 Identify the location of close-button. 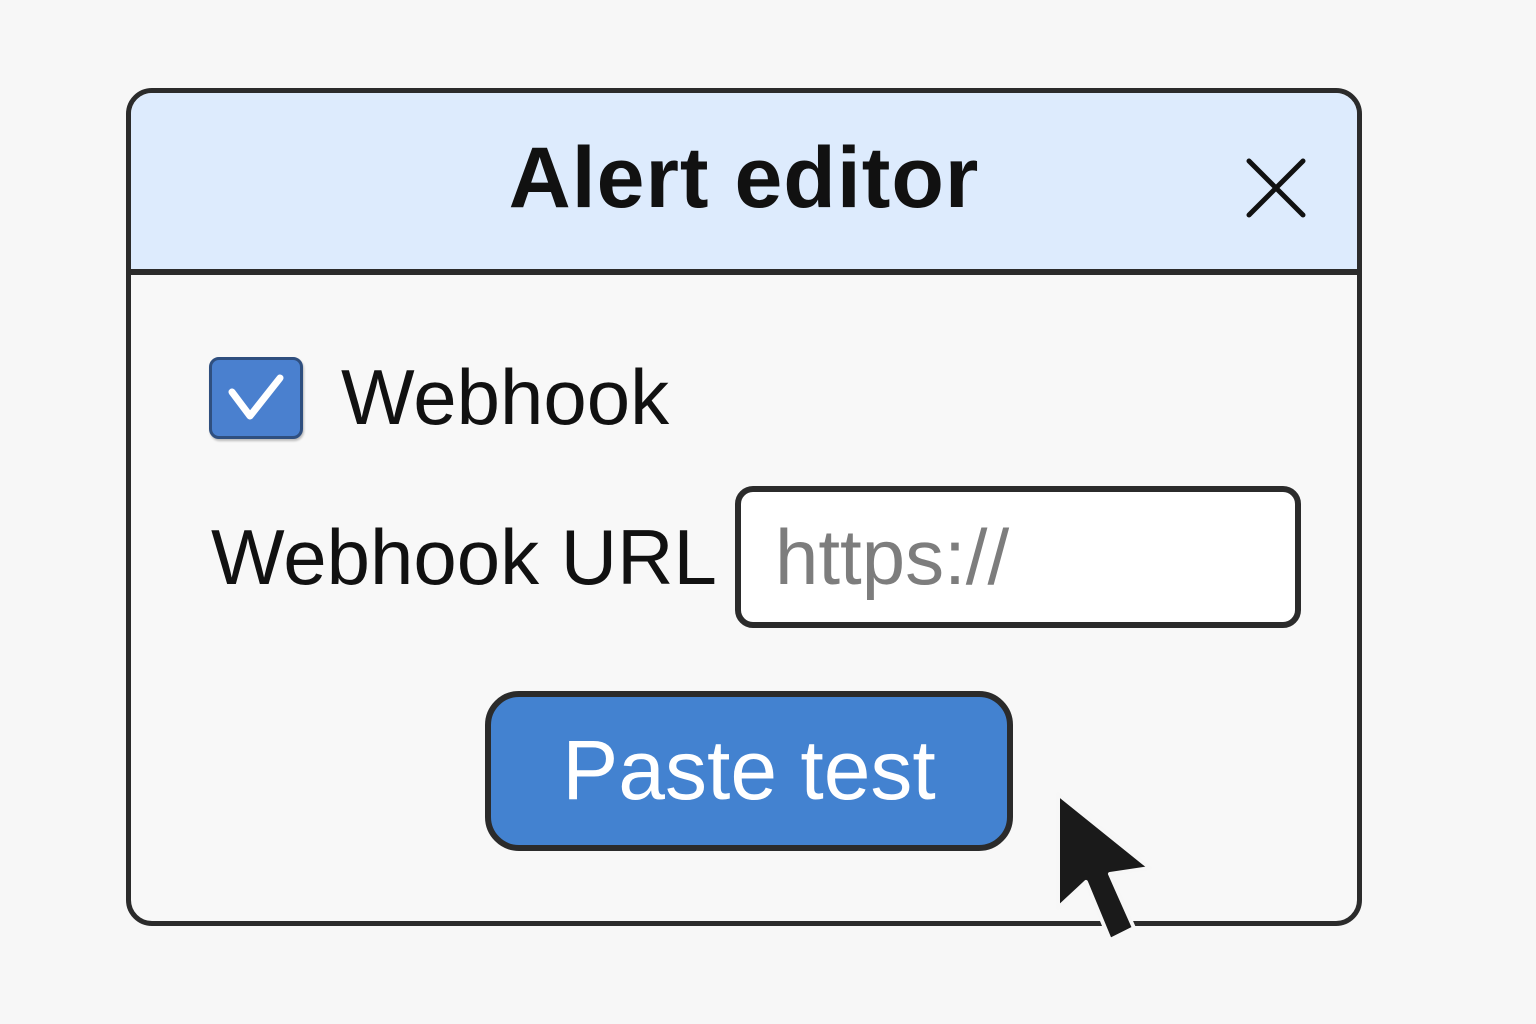
(1276, 188).